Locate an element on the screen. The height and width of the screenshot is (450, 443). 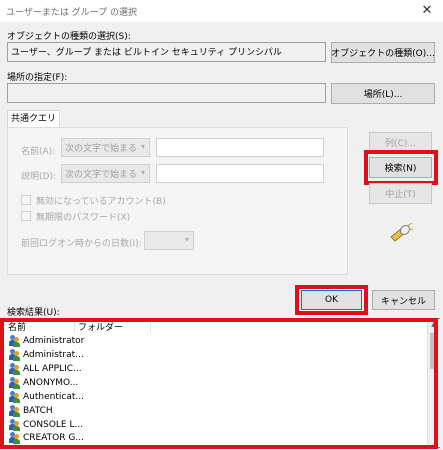
days-since-logon-dropdown: ▾ is located at coordinates (169, 240).